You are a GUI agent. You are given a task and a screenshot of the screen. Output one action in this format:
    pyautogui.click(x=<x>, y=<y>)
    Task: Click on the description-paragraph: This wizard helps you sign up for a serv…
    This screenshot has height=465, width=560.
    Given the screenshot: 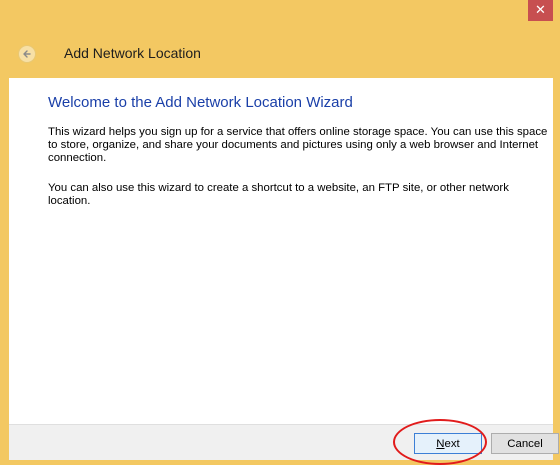 What is the action you would take?
    pyautogui.click(x=298, y=145)
    